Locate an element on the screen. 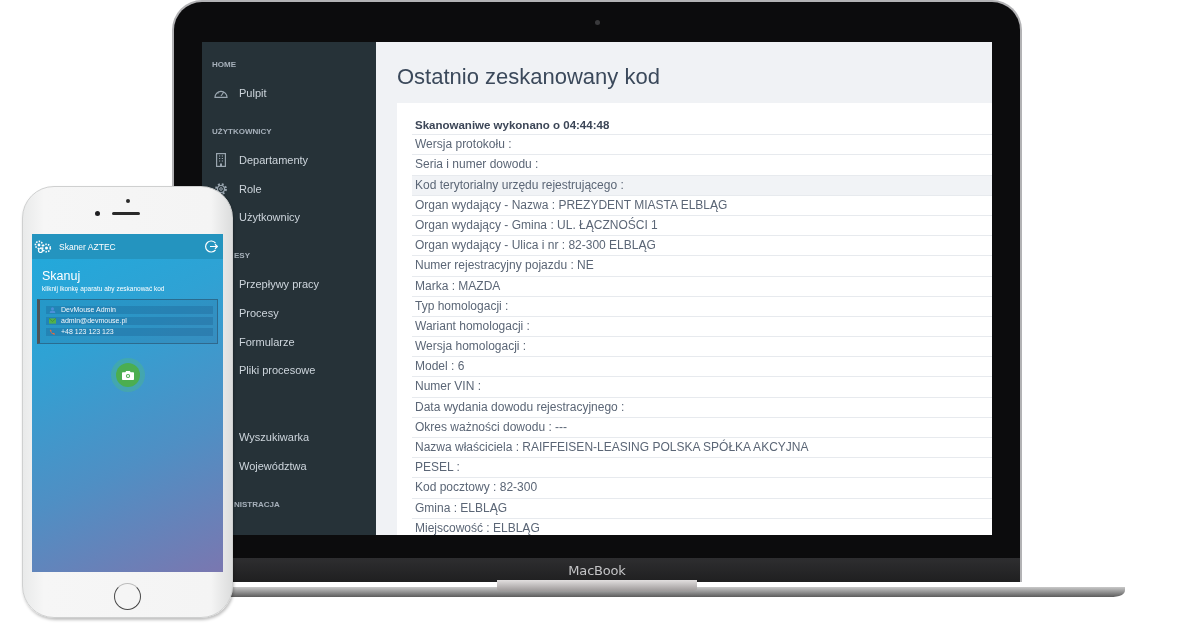  sidebar-item: Pliki procesowe is located at coordinates (277, 370).